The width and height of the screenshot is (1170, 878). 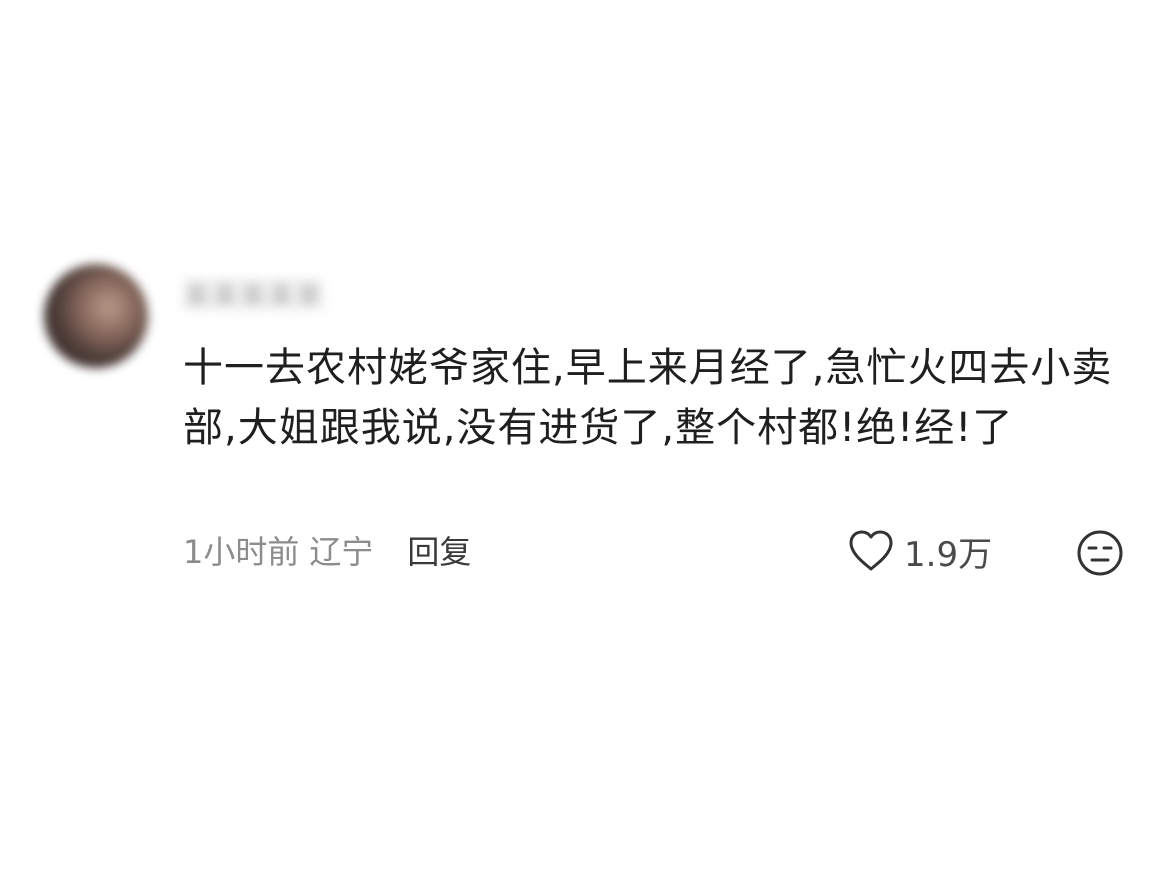 I want to click on username: 某某某某某, so click(x=278, y=296).